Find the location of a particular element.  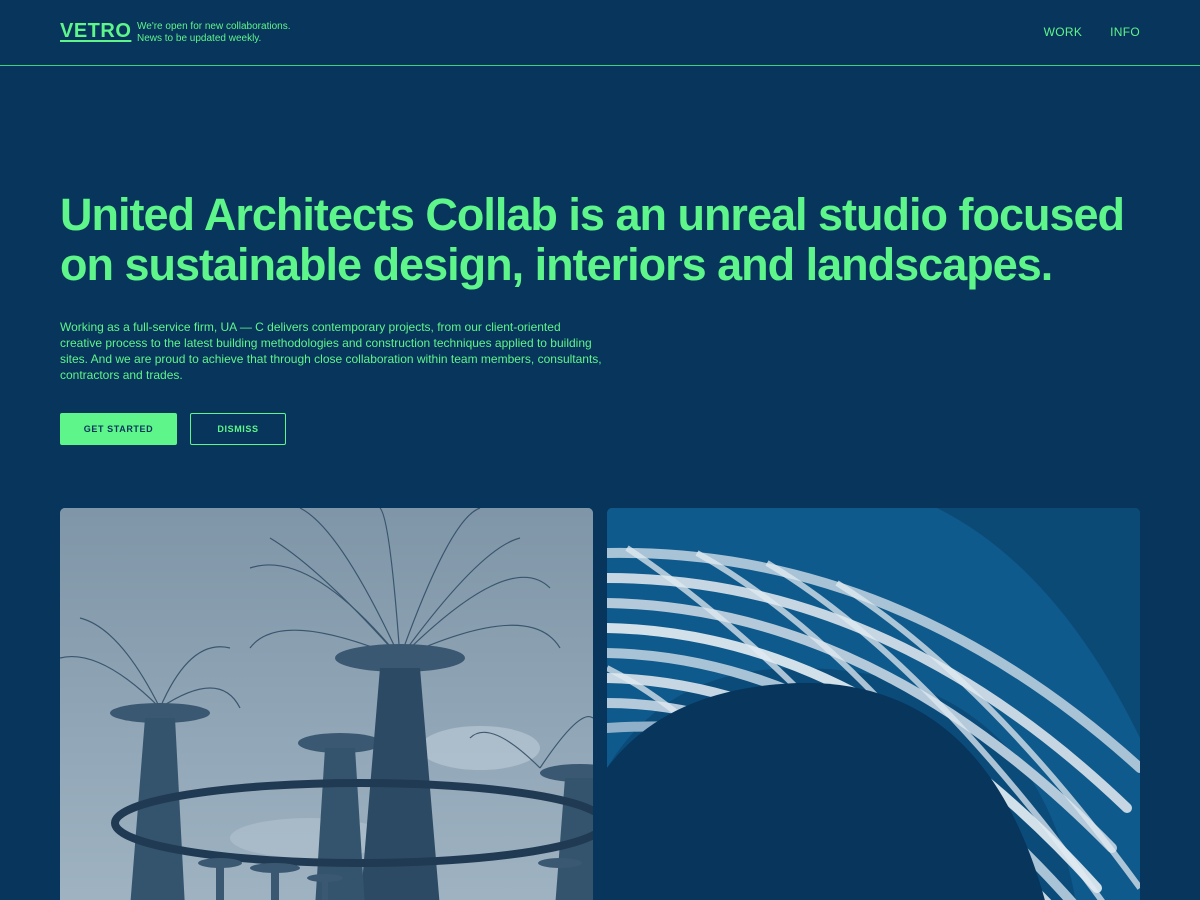

brand-logo: VETRO is located at coordinates (95, 31).